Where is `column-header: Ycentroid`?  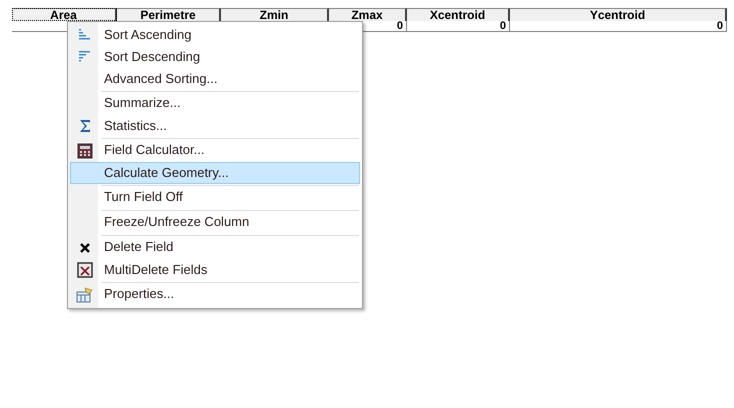
column-header: Ycentroid is located at coordinates (618, 14).